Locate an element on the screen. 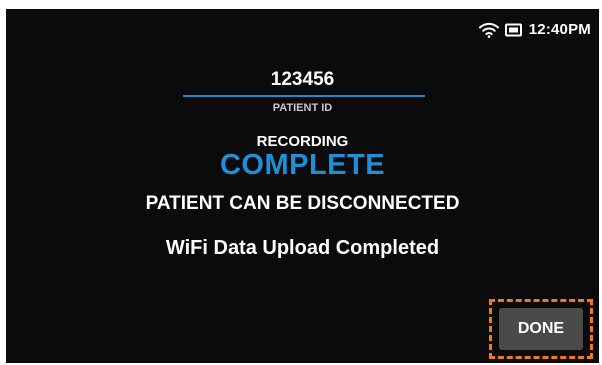 The image size is (602, 365). disconnect-message: PATIENT CAN BE DISCONNECTED is located at coordinates (302, 203).